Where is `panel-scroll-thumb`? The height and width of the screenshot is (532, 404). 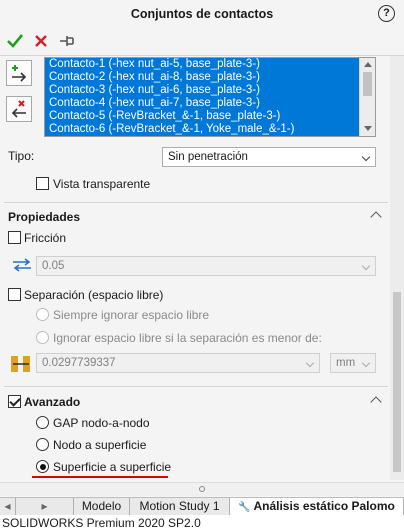
panel-scroll-thumb is located at coordinates (397, 382).